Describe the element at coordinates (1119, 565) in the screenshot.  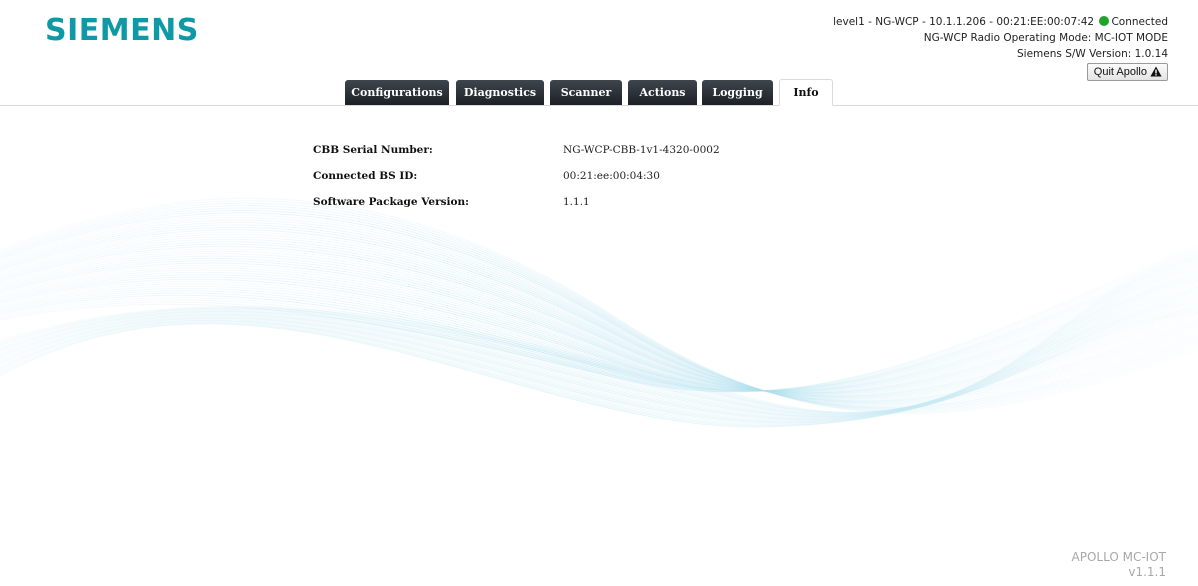
I see `product-footer: APOLLO MC-IOT v1.1.1` at that location.